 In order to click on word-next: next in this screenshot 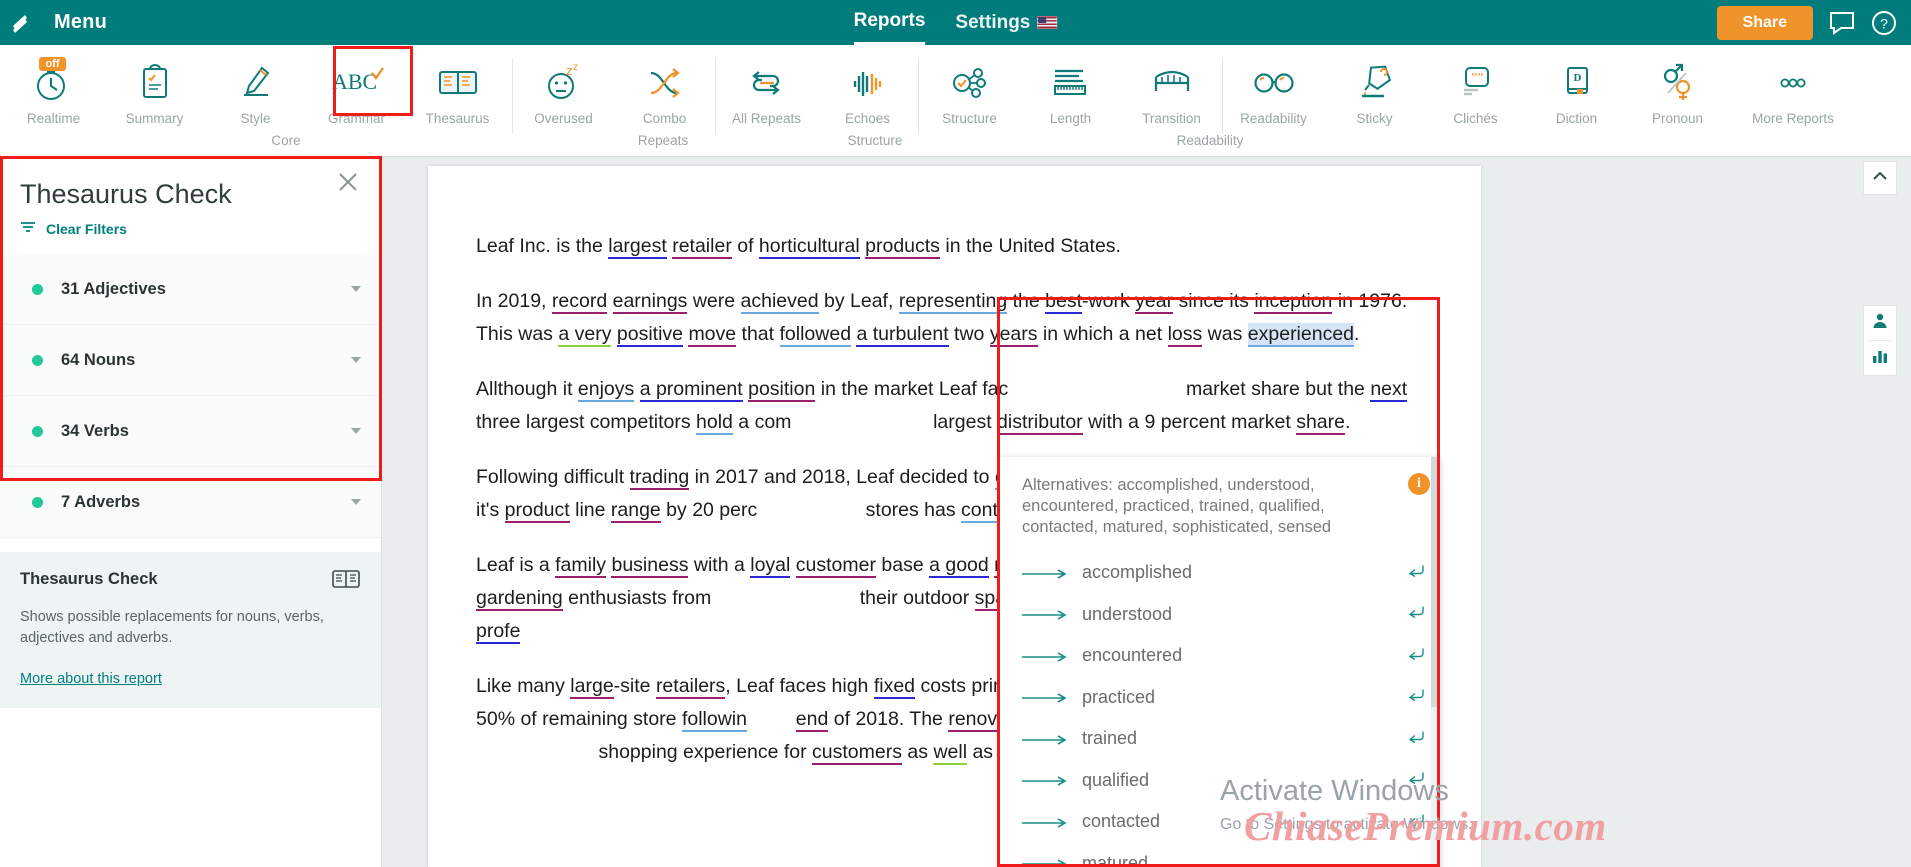, I will do `click(1389, 389)`.